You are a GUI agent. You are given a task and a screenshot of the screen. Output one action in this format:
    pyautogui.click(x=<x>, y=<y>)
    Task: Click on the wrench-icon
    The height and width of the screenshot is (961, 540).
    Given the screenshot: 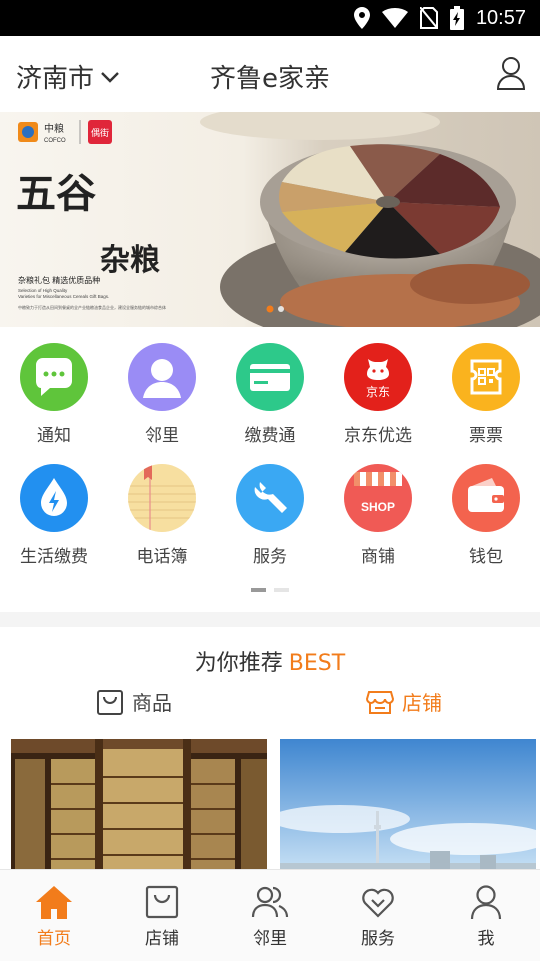 What is the action you would take?
    pyautogui.click(x=270, y=498)
    